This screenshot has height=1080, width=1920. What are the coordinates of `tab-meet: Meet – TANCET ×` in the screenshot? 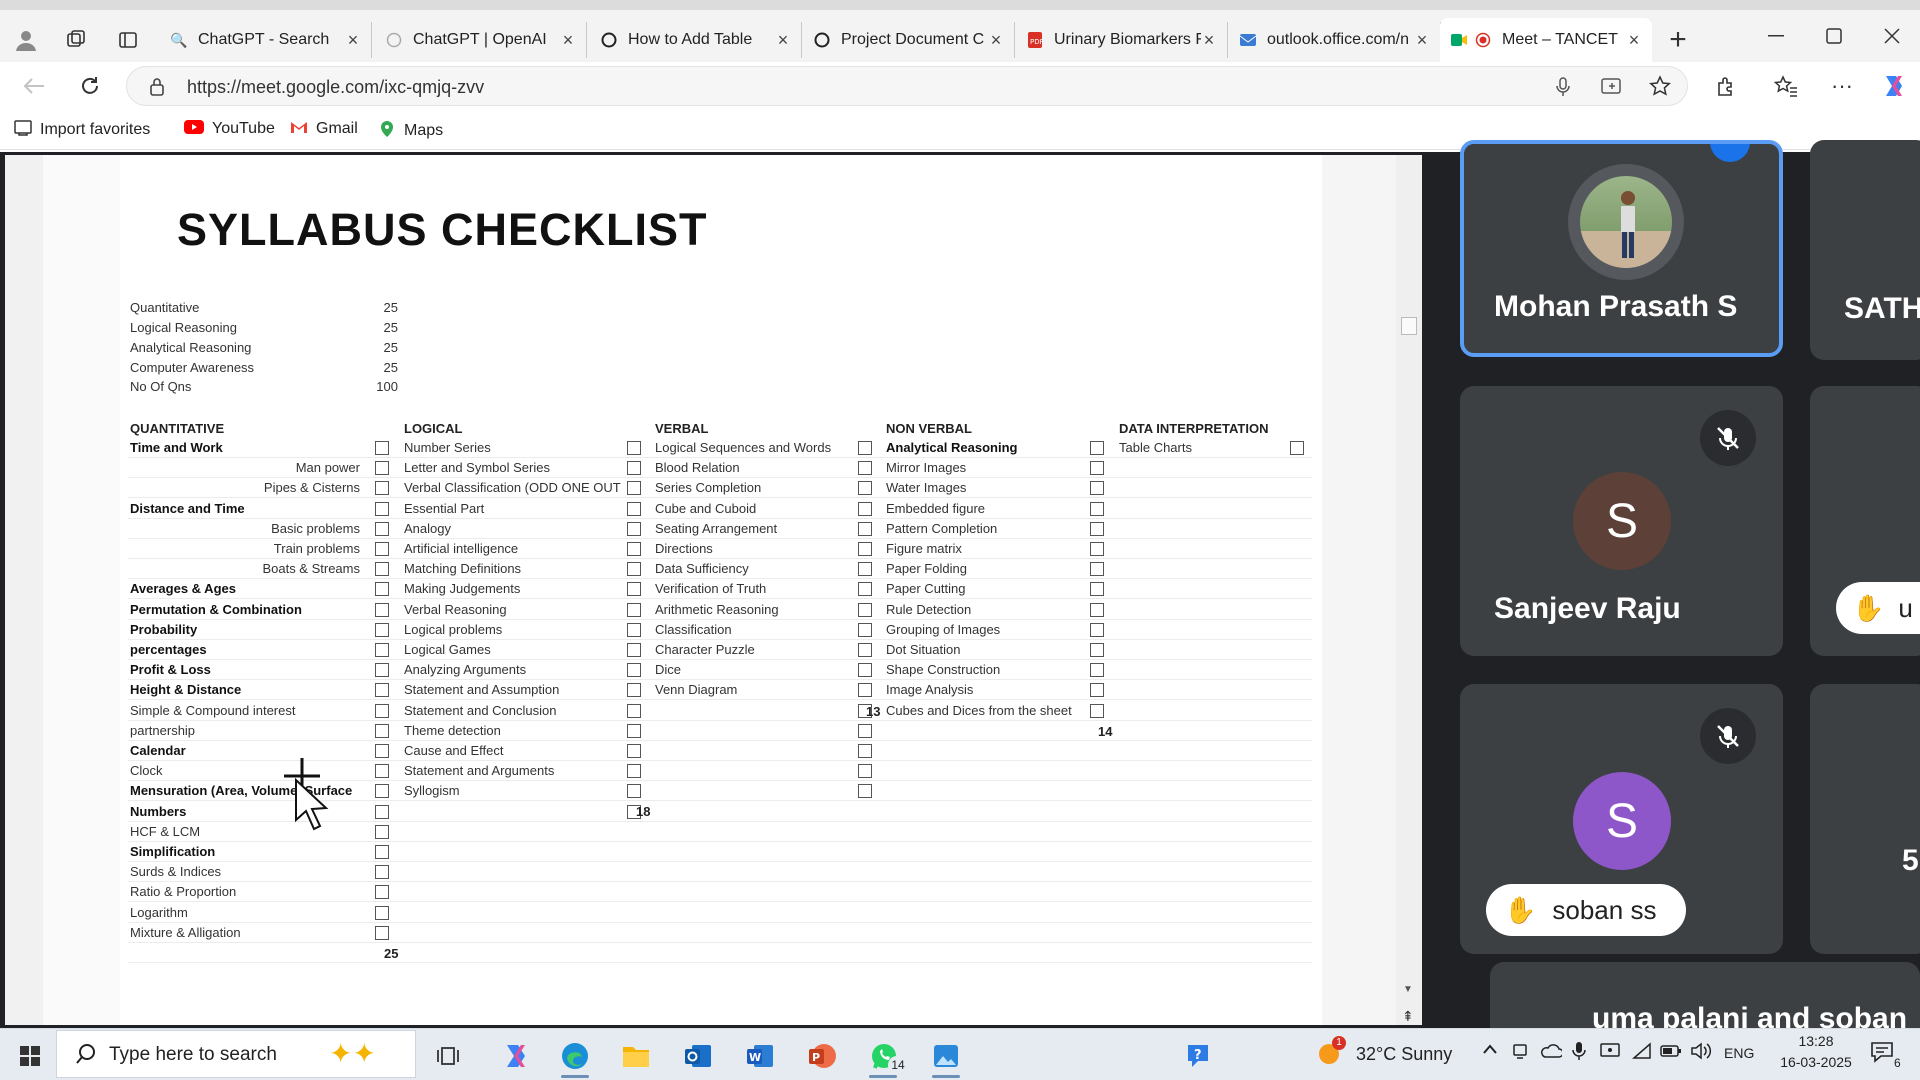 It's located at (1546, 40).